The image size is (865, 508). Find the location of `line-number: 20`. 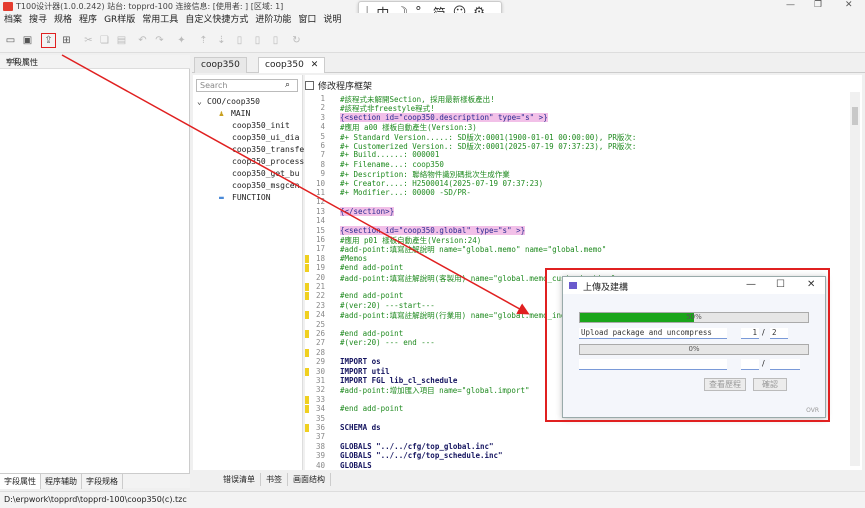

line-number: 20 is located at coordinates (320, 277).